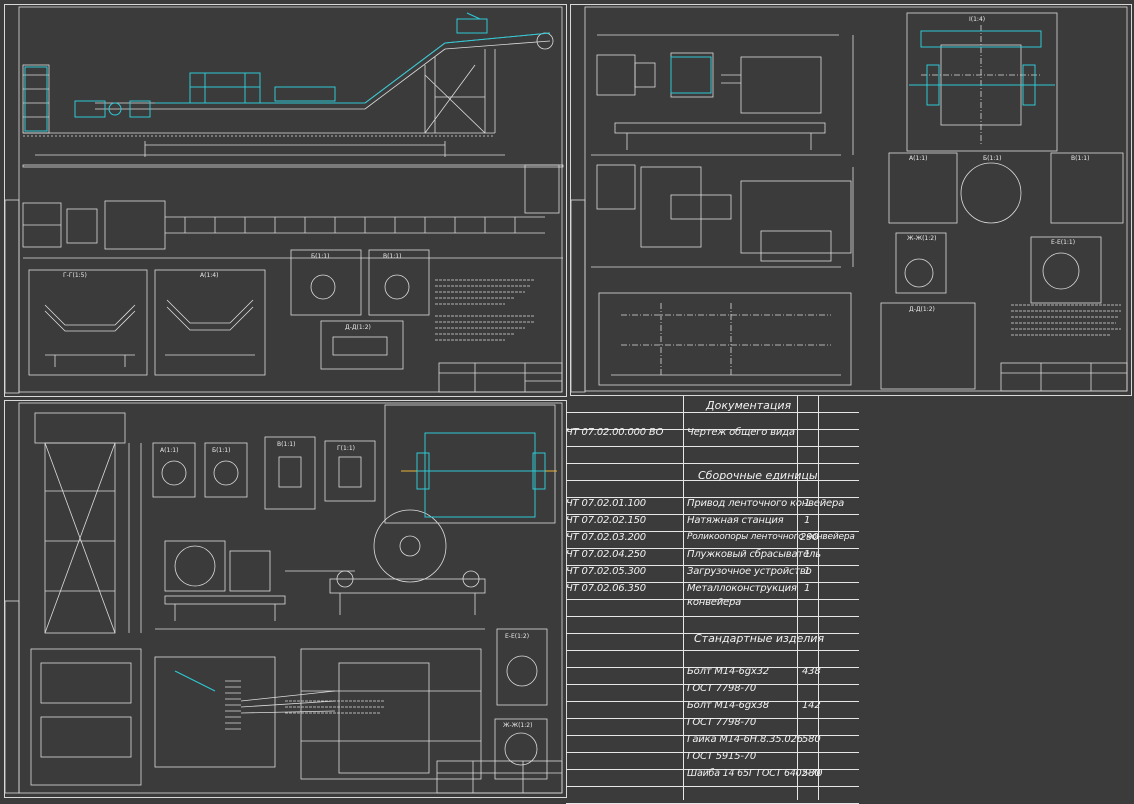 This screenshot has width=1134, height=804. Describe the element at coordinates (1063, 242) in the screenshot. I see `view-label-e-e: Е-Е(1:1)` at that location.